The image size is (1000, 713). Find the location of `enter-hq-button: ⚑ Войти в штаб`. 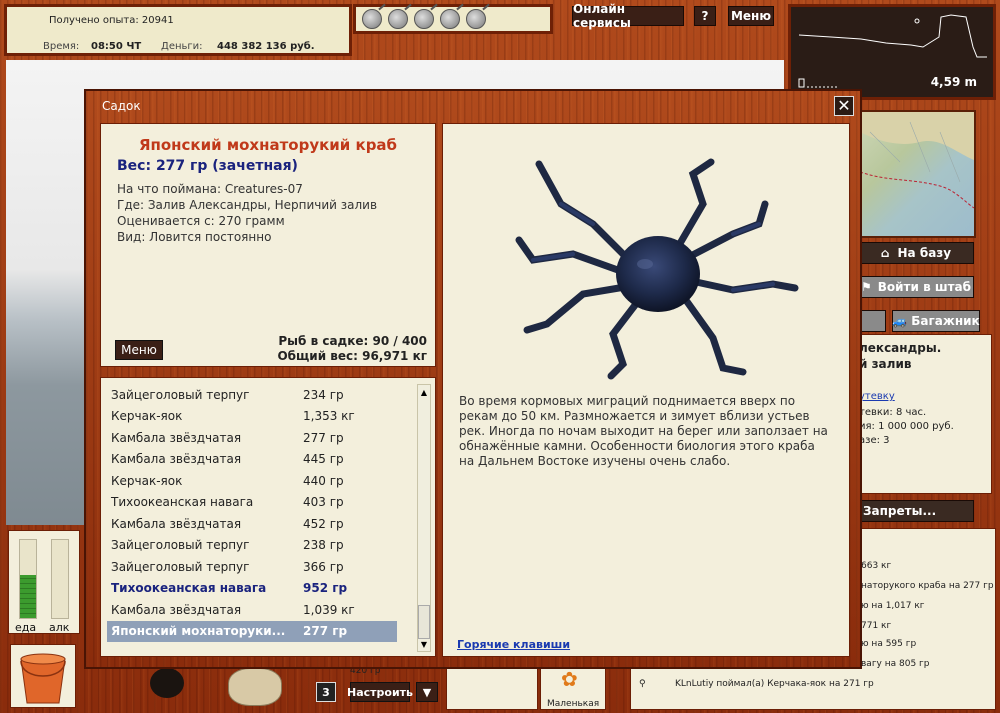

enter-hq-button: ⚑ Войти в штаб is located at coordinates (916, 287).